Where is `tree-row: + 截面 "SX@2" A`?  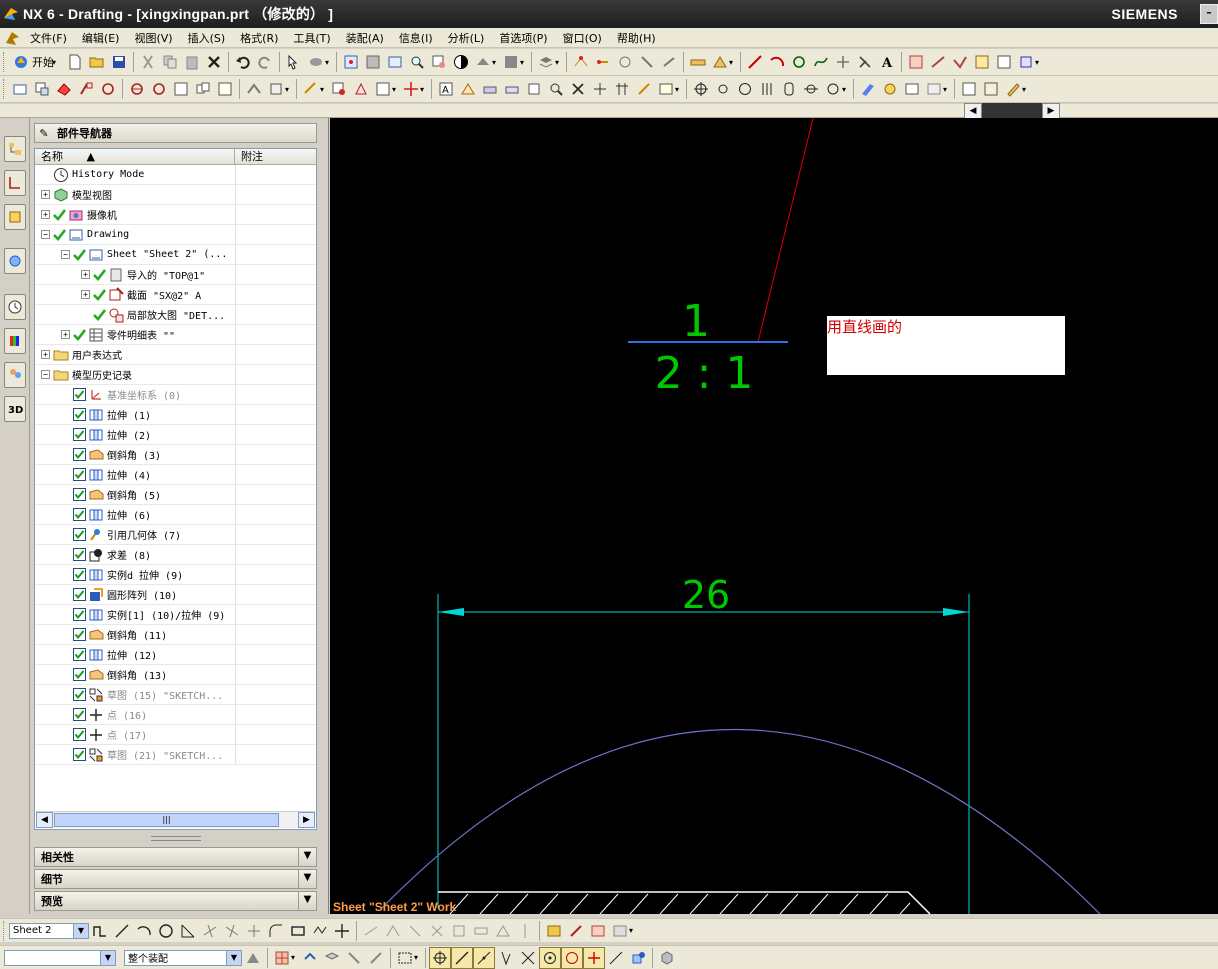
tree-row: + 截面 "SX@2" A is located at coordinates (175, 295).